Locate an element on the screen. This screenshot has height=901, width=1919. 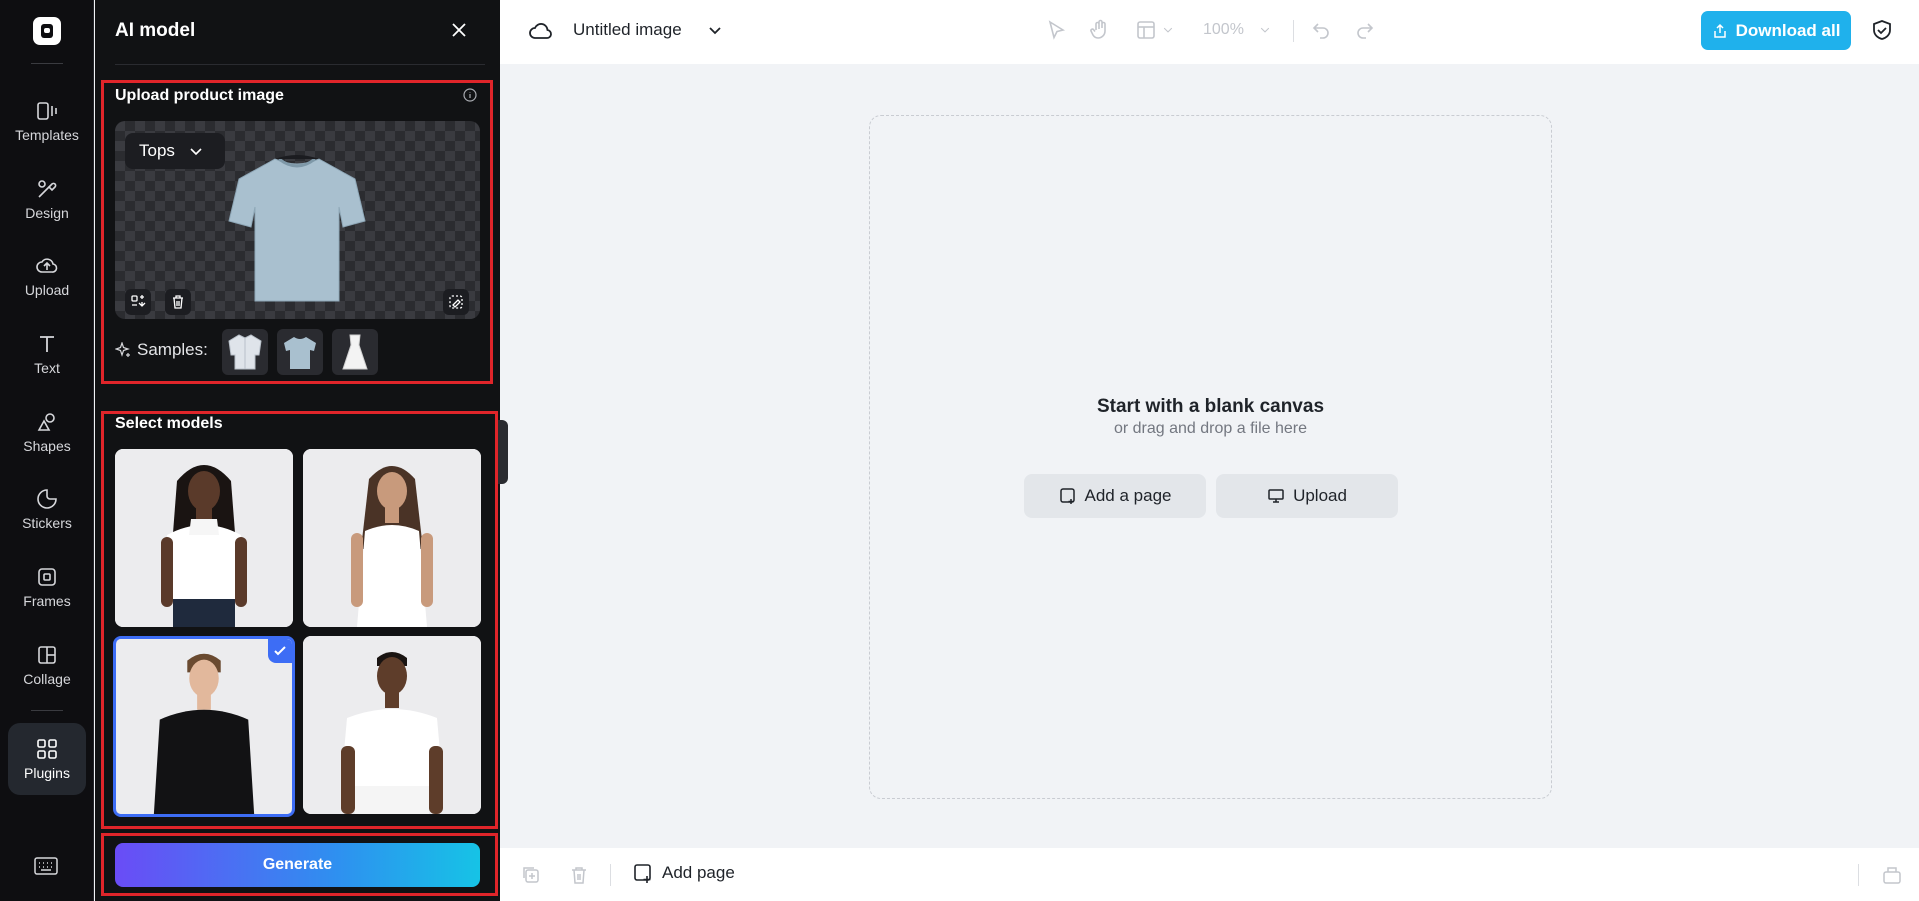
product-image-preview: Tops is located at coordinates (297, 220).